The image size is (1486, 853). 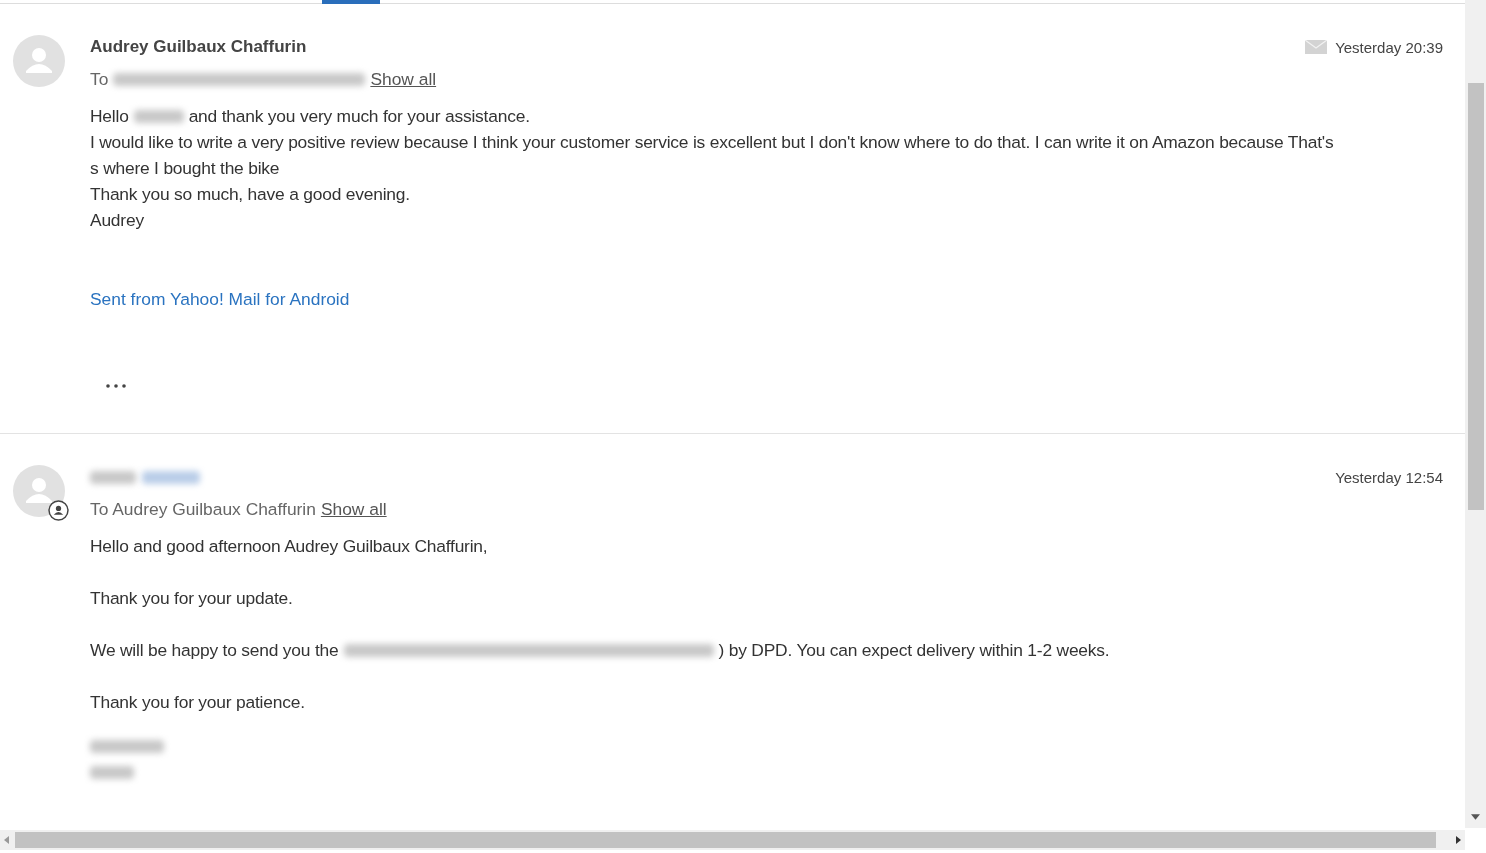 I want to click on scroll-right-icon, so click(x=1458, y=840).